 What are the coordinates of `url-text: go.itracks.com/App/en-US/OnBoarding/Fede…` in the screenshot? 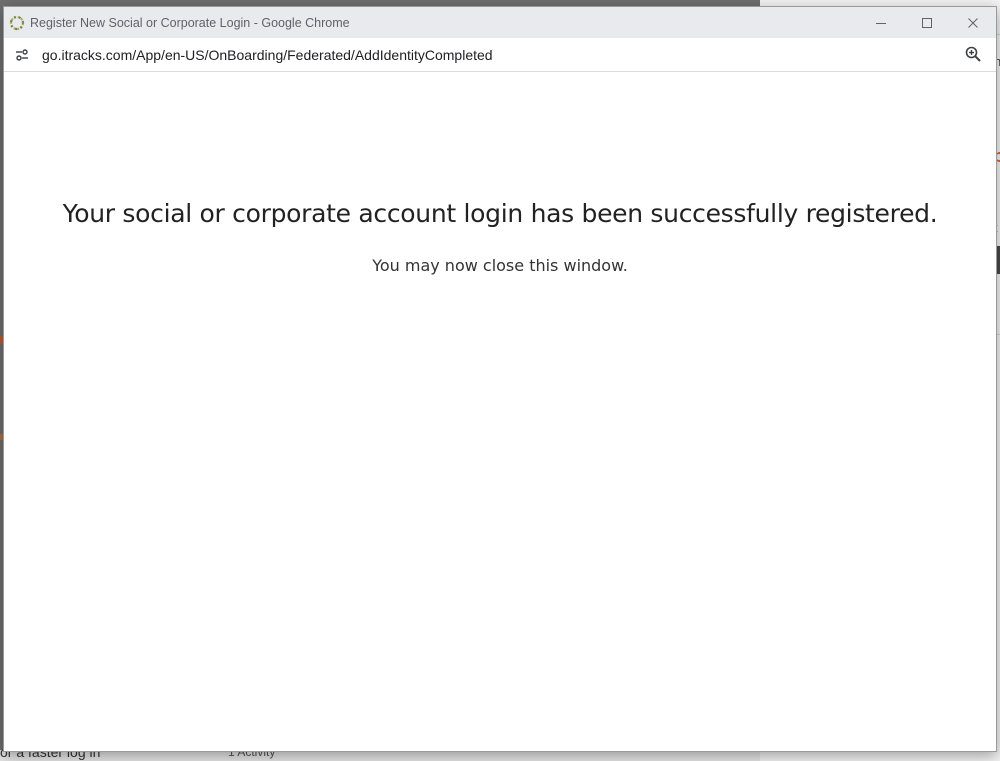 It's located at (267, 55).